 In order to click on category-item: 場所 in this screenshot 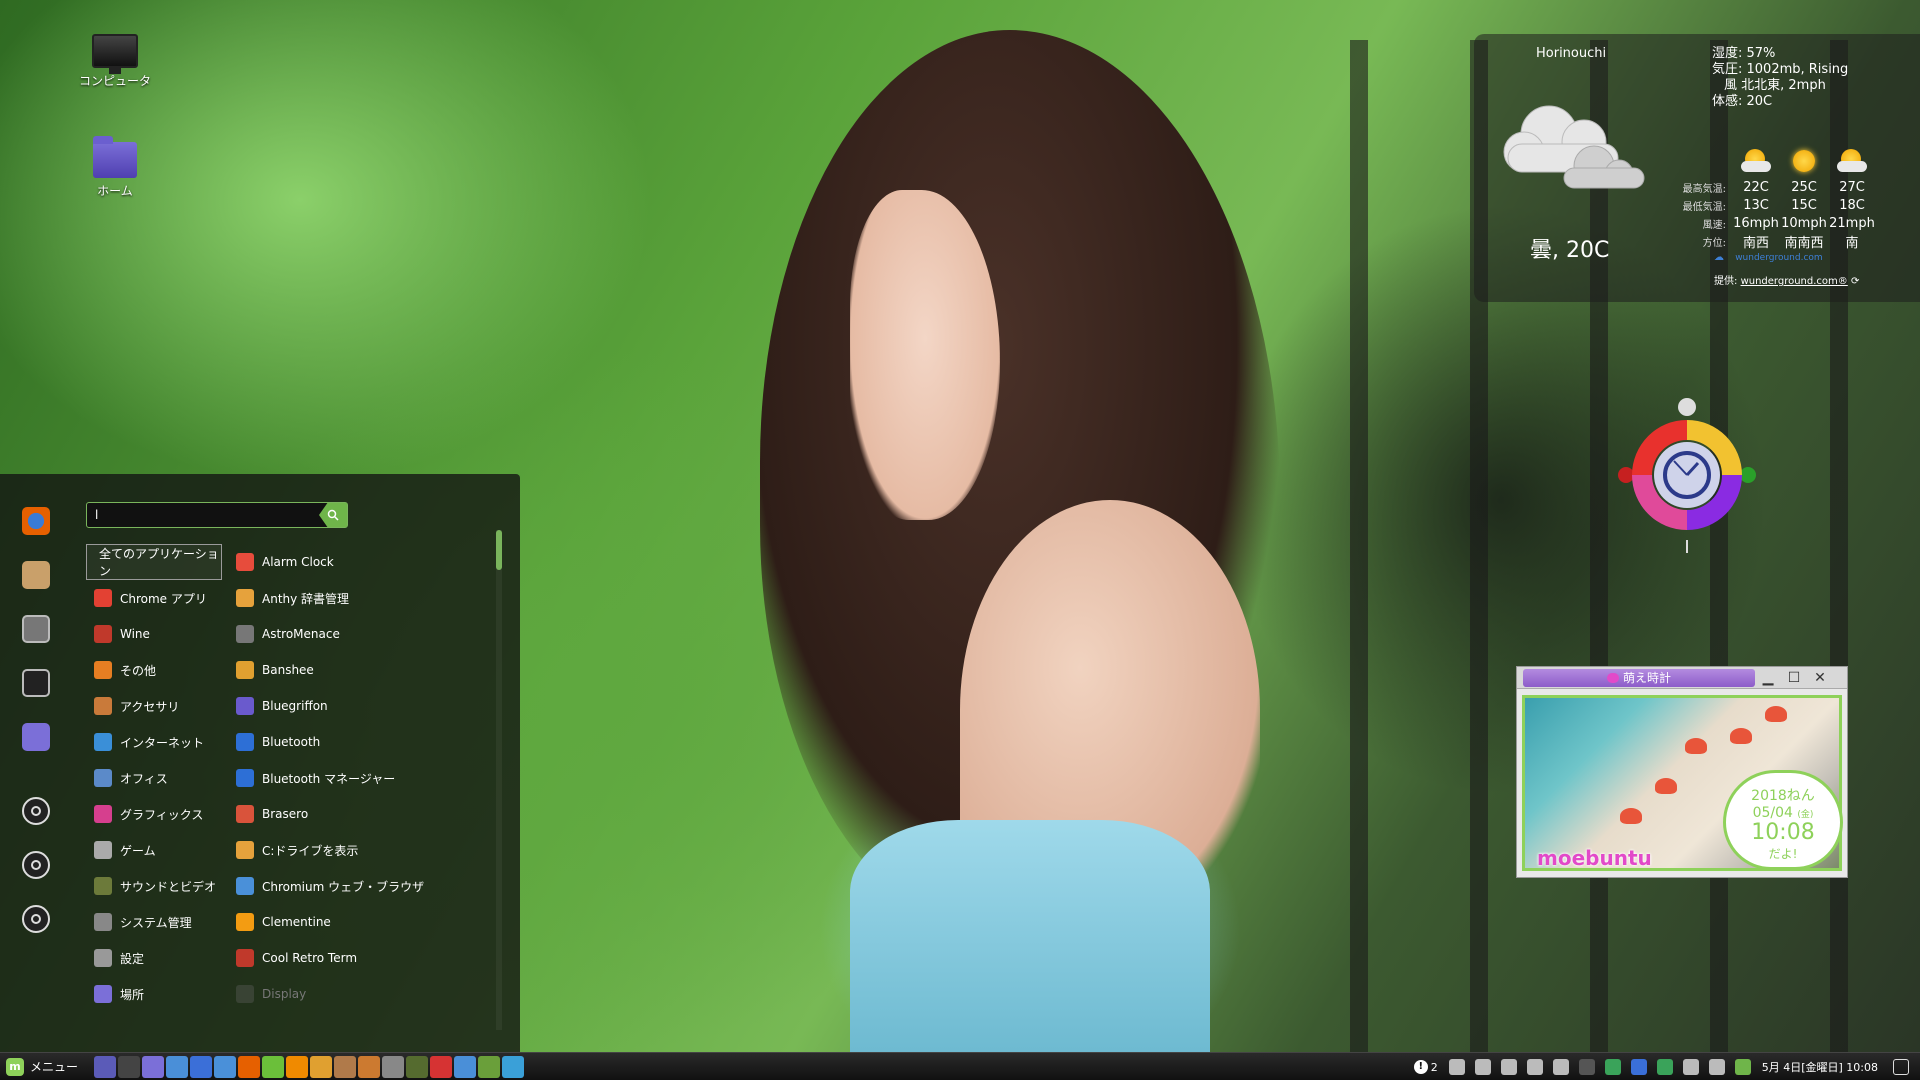, I will do `click(154, 994)`.